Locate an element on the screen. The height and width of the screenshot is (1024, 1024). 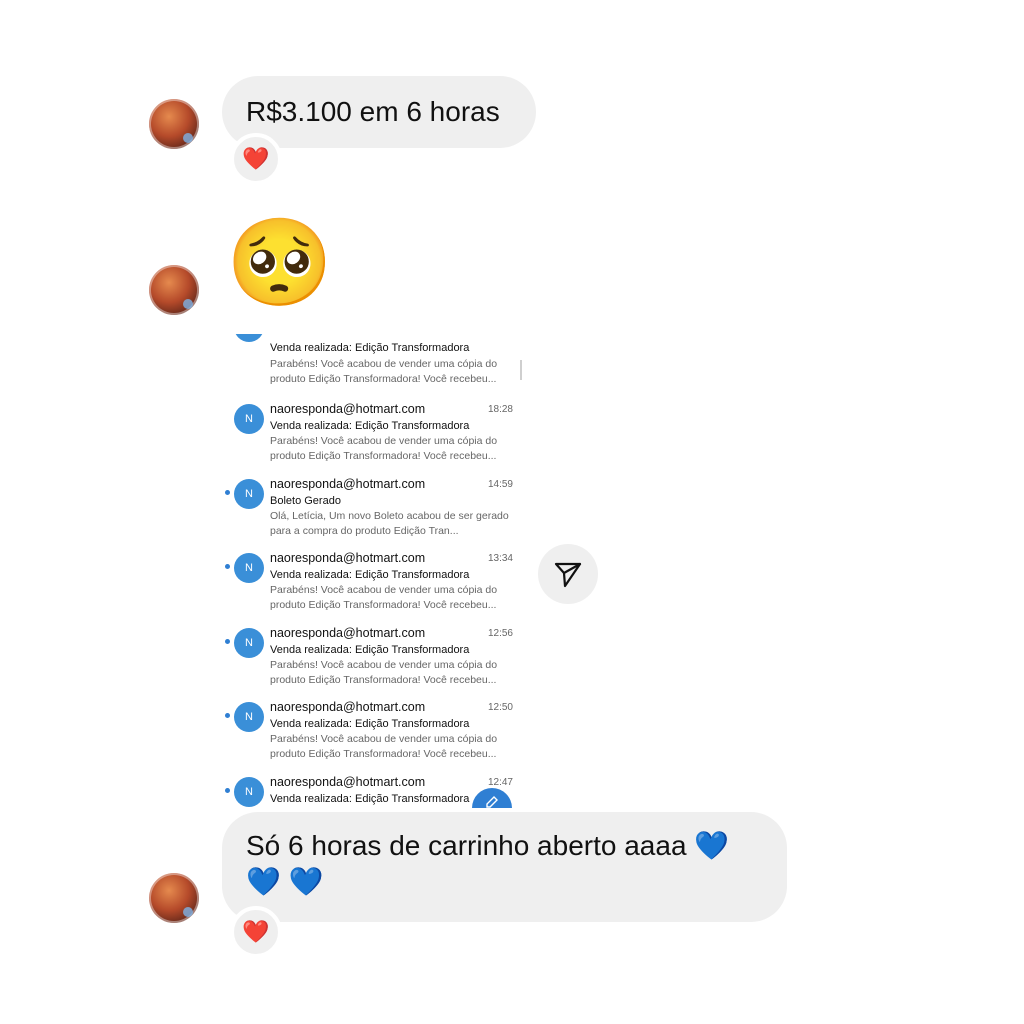
email-time: 14:59 is located at coordinates (500, 484).